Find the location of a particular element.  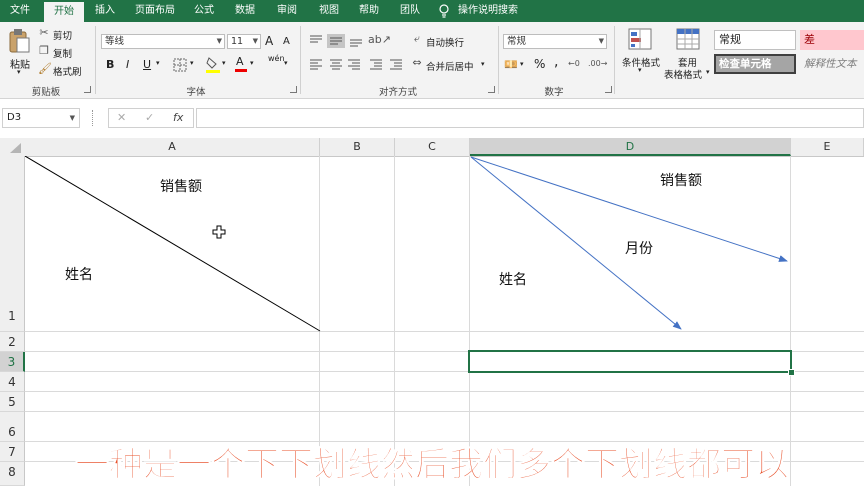

tab-insert: 插入 is located at coordinates (105, 11).